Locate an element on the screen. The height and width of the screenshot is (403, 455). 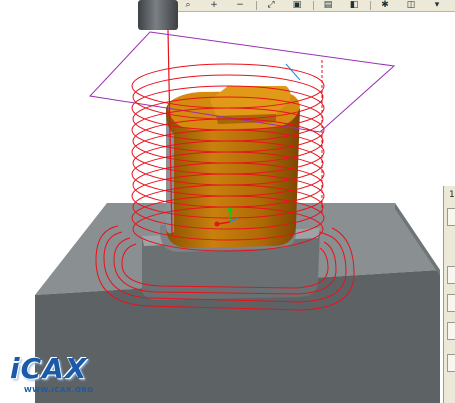
named-view-icon: ▣ is located at coordinates (297, 5).